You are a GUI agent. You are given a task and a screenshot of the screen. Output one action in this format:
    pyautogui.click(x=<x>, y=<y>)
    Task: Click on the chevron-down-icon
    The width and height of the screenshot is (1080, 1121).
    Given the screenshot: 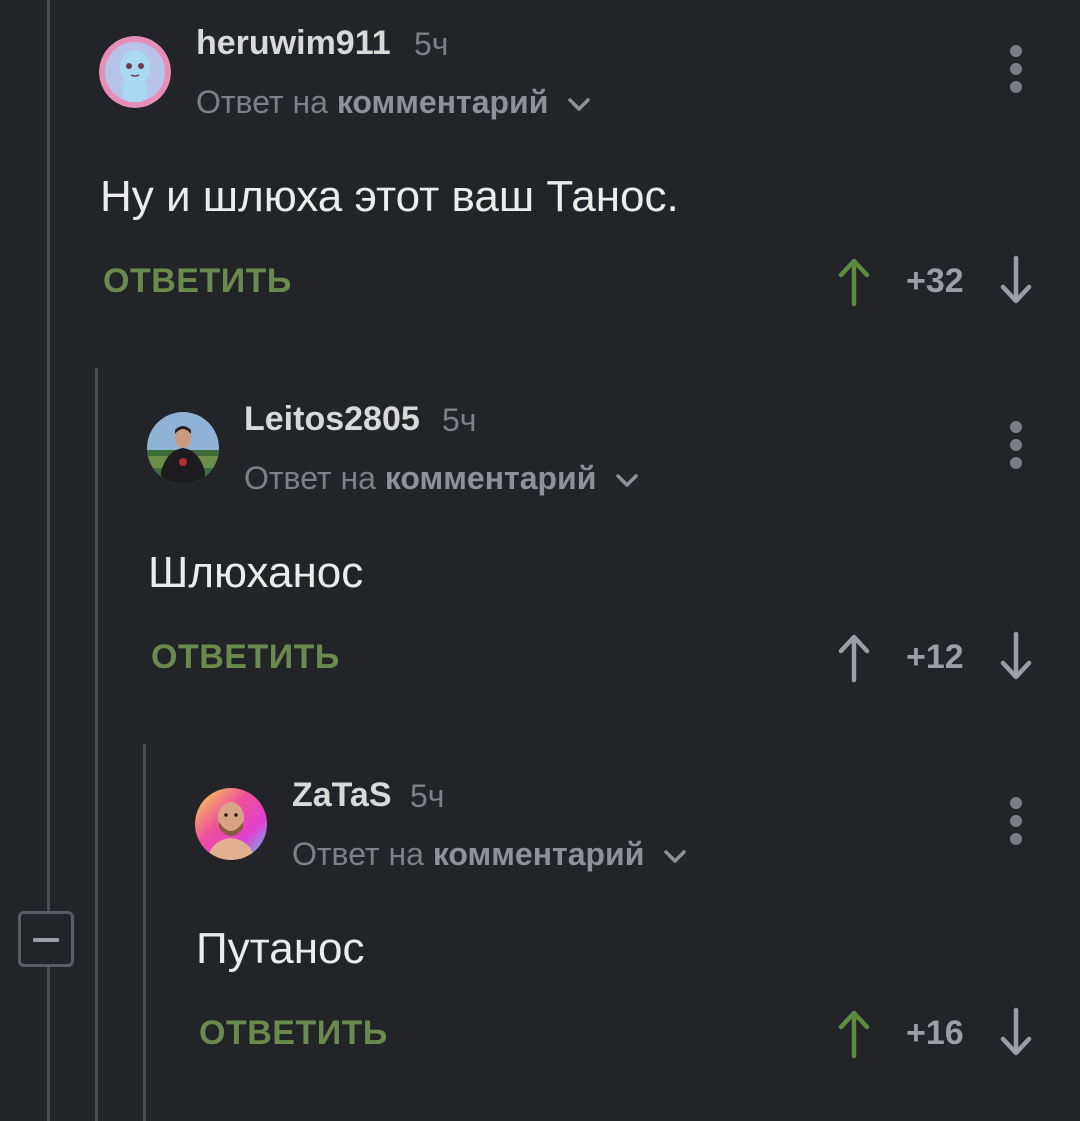 What is the action you would take?
    pyautogui.click(x=675, y=856)
    